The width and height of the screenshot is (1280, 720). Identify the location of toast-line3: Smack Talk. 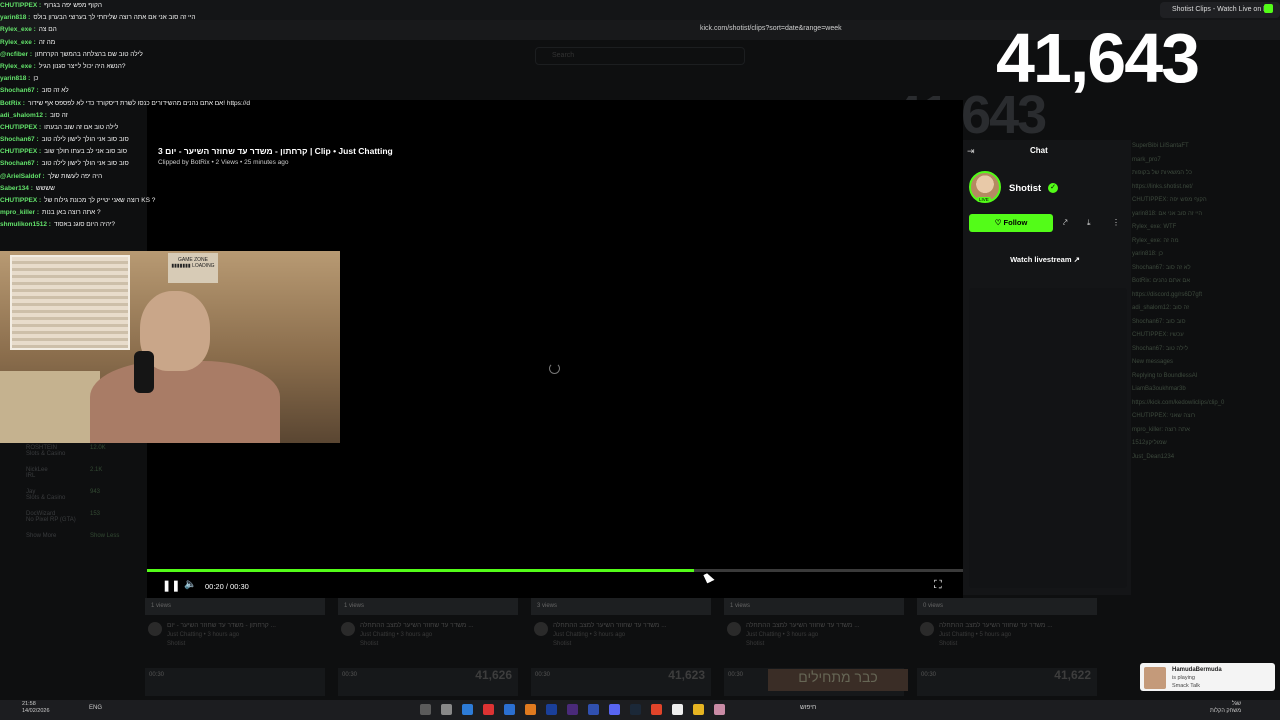
(1186, 686).